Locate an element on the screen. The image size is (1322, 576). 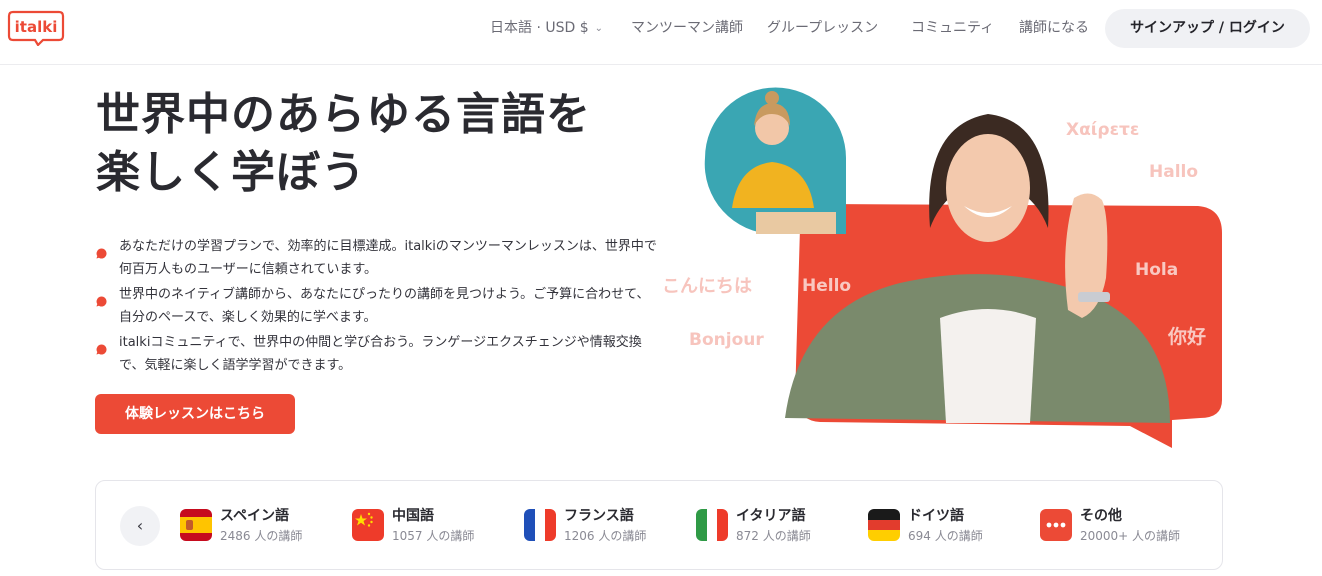
nav-one-on-one-tutors: マンツーマン講師 is located at coordinates (687, 28).